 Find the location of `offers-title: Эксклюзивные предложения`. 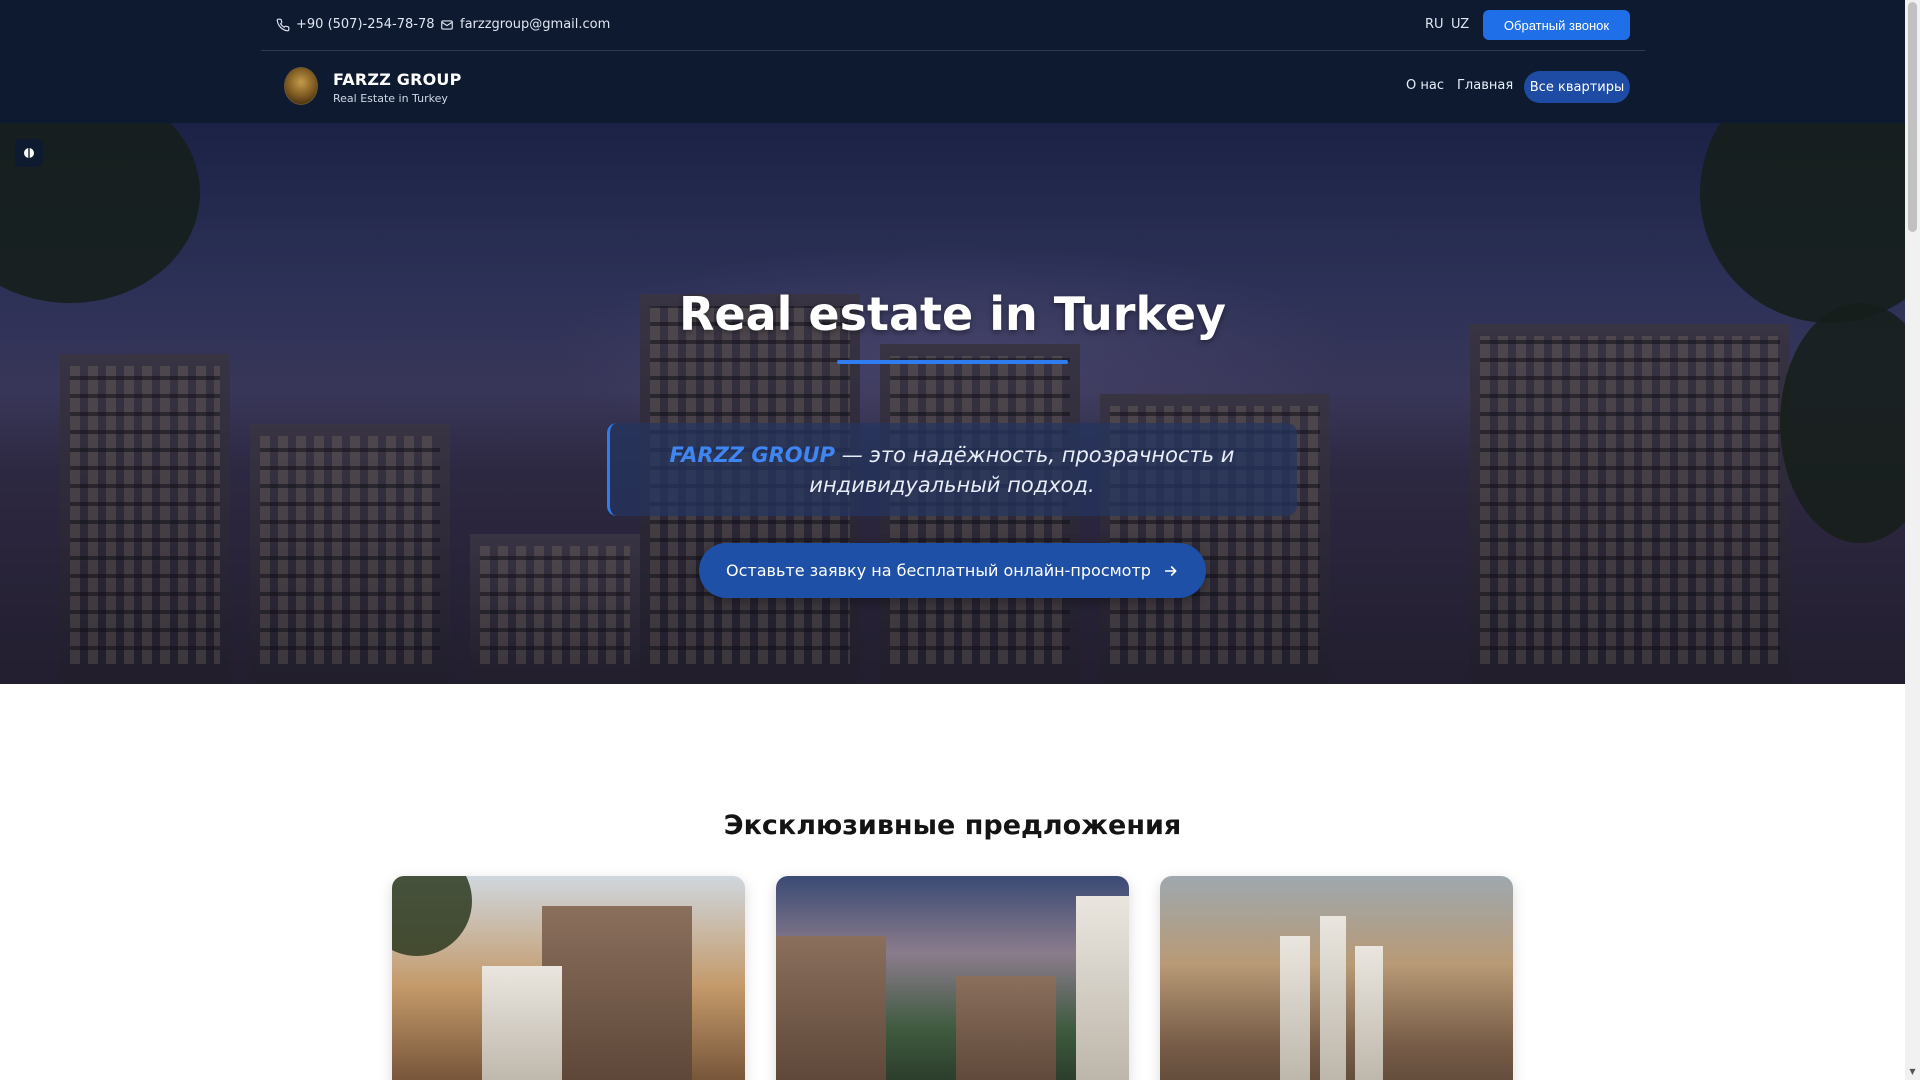

offers-title: Эксклюзивные предложения is located at coordinates (952, 825).